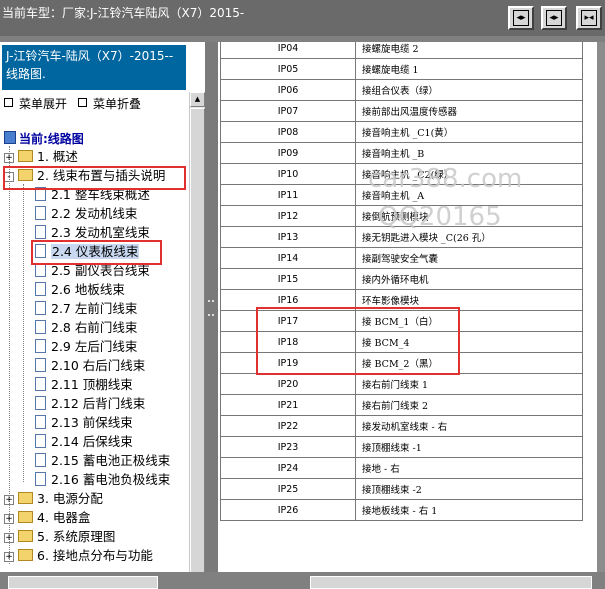  What do you see at coordinates (288, 342) in the screenshot?
I see `connector-code: IP18` at bounding box center [288, 342].